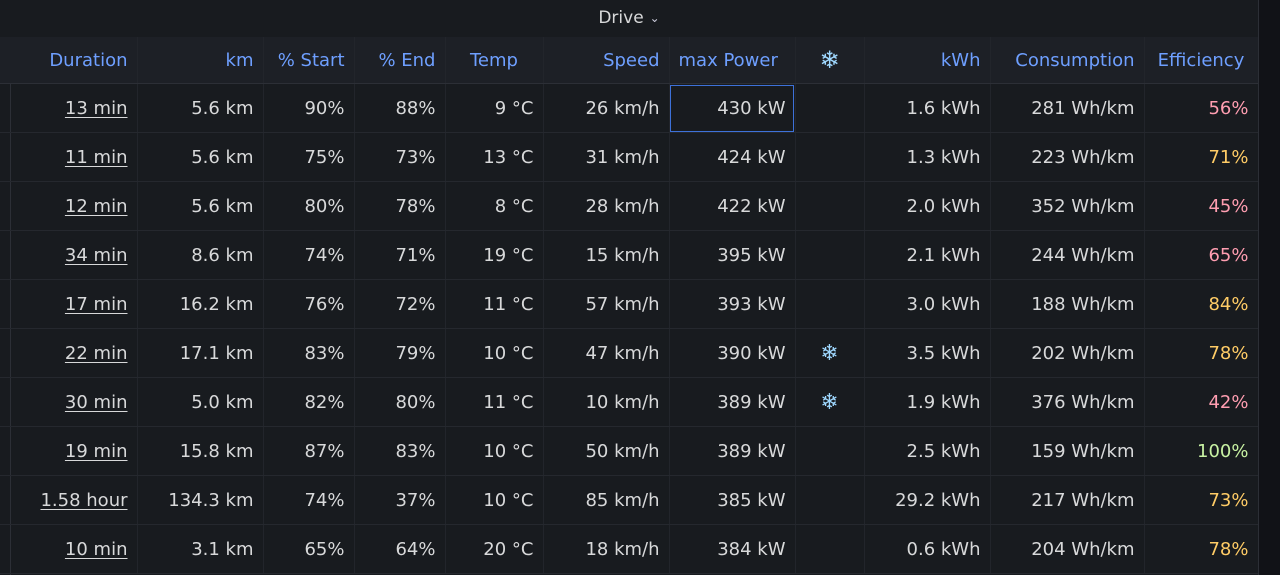 The height and width of the screenshot is (575, 1280). I want to click on efficiency-cell: 78%, so click(1201, 353).